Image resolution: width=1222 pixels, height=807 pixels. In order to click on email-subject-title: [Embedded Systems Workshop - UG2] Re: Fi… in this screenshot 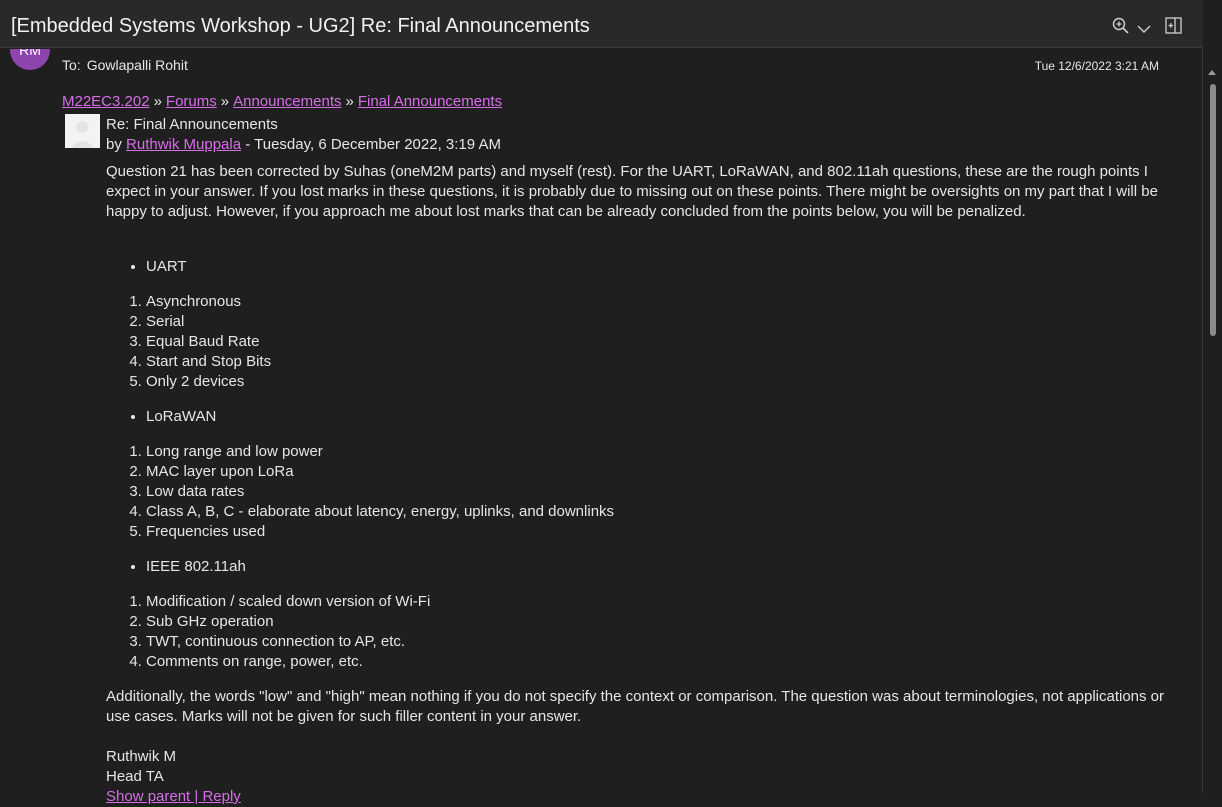, I will do `click(300, 26)`.